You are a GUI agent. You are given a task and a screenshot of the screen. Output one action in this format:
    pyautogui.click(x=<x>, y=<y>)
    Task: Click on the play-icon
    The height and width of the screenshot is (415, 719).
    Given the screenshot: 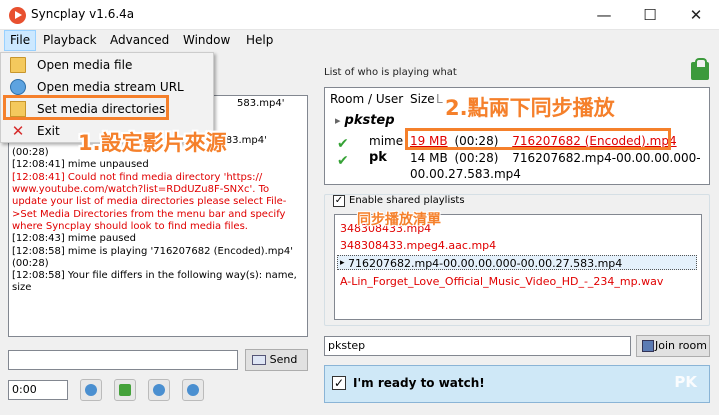 What is the action you would take?
    pyautogui.click(x=159, y=390)
    